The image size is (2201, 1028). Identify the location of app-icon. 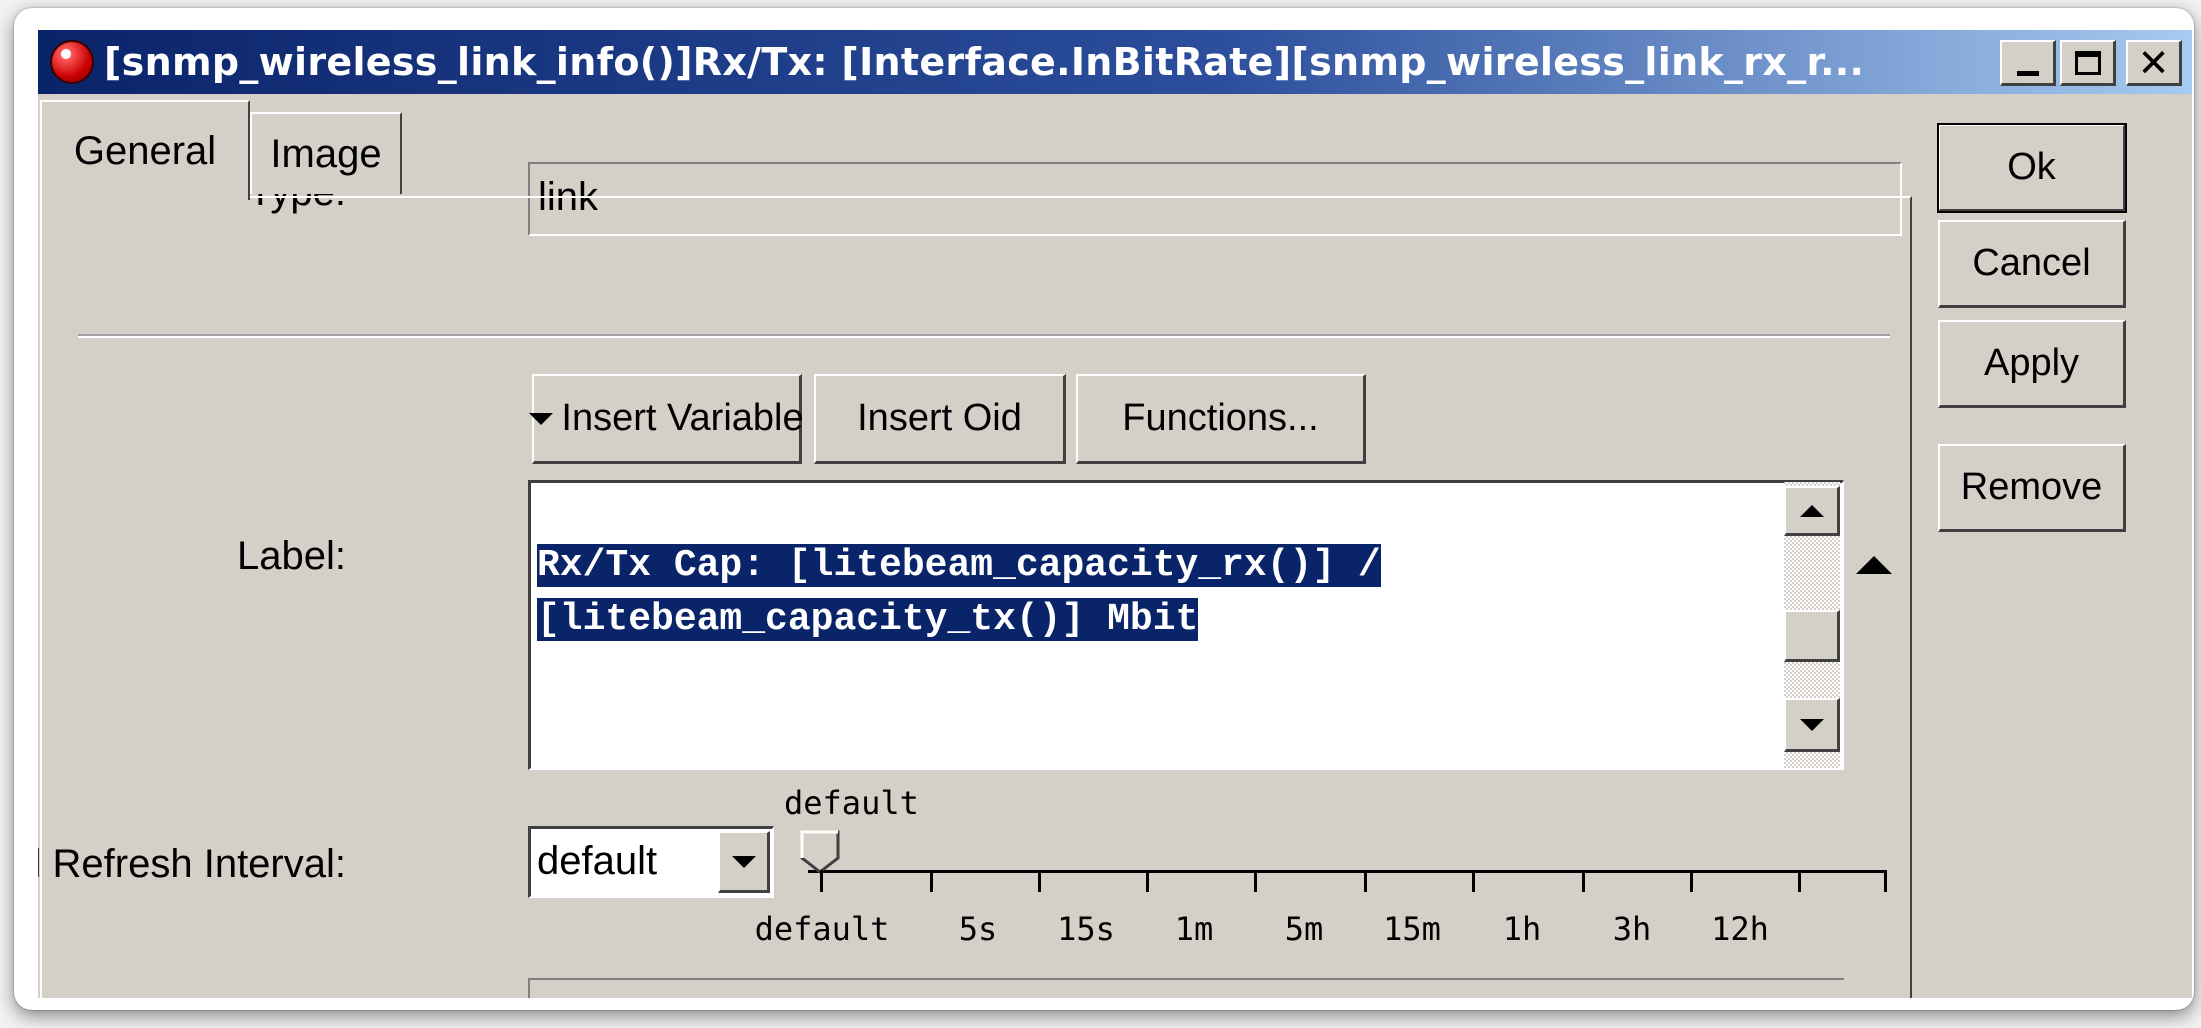
(72, 62).